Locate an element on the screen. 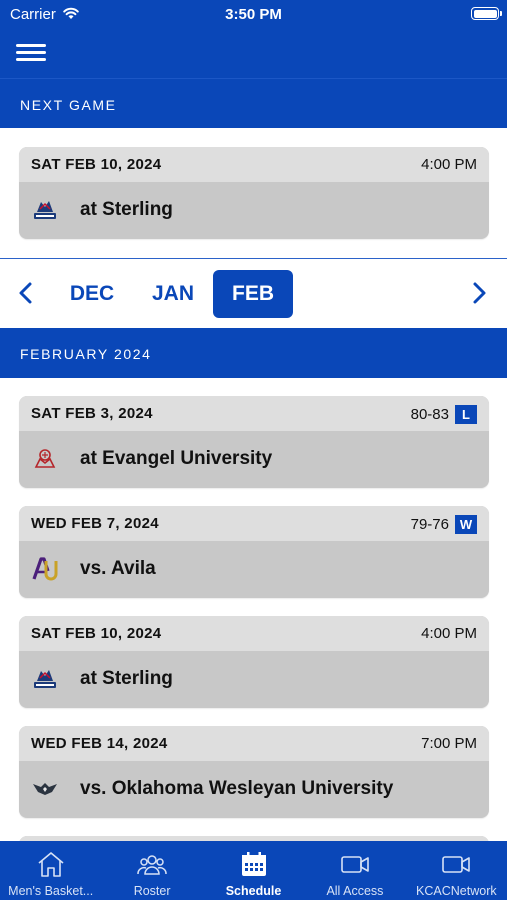 Image resolution: width=507 pixels, height=900 pixels. month-tab-jan: JAN is located at coordinates (173, 294).